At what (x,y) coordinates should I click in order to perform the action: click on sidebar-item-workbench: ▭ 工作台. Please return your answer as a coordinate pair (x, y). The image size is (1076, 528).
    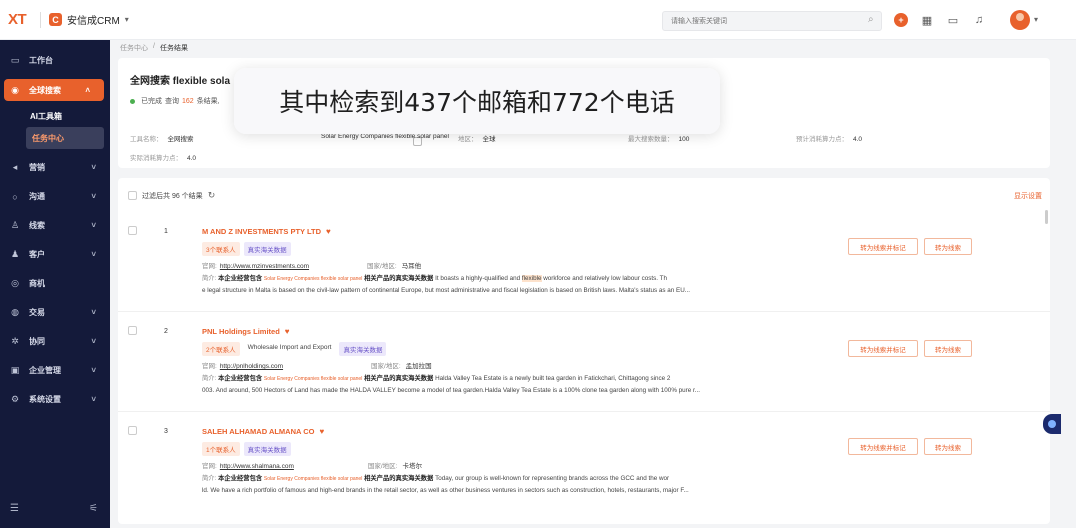
    Looking at the image, I should click on (55, 60).